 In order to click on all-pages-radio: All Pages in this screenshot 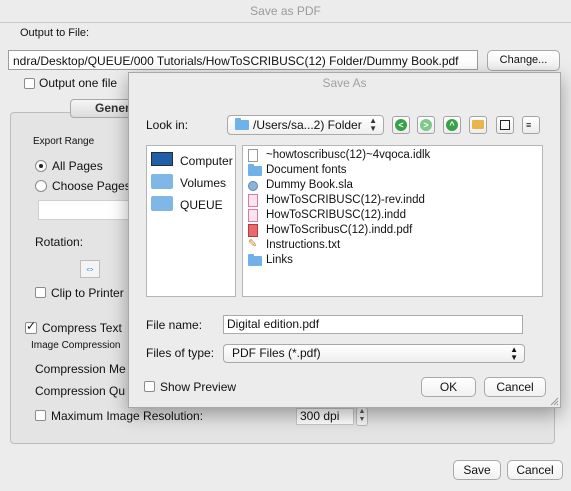, I will do `click(69, 165)`.